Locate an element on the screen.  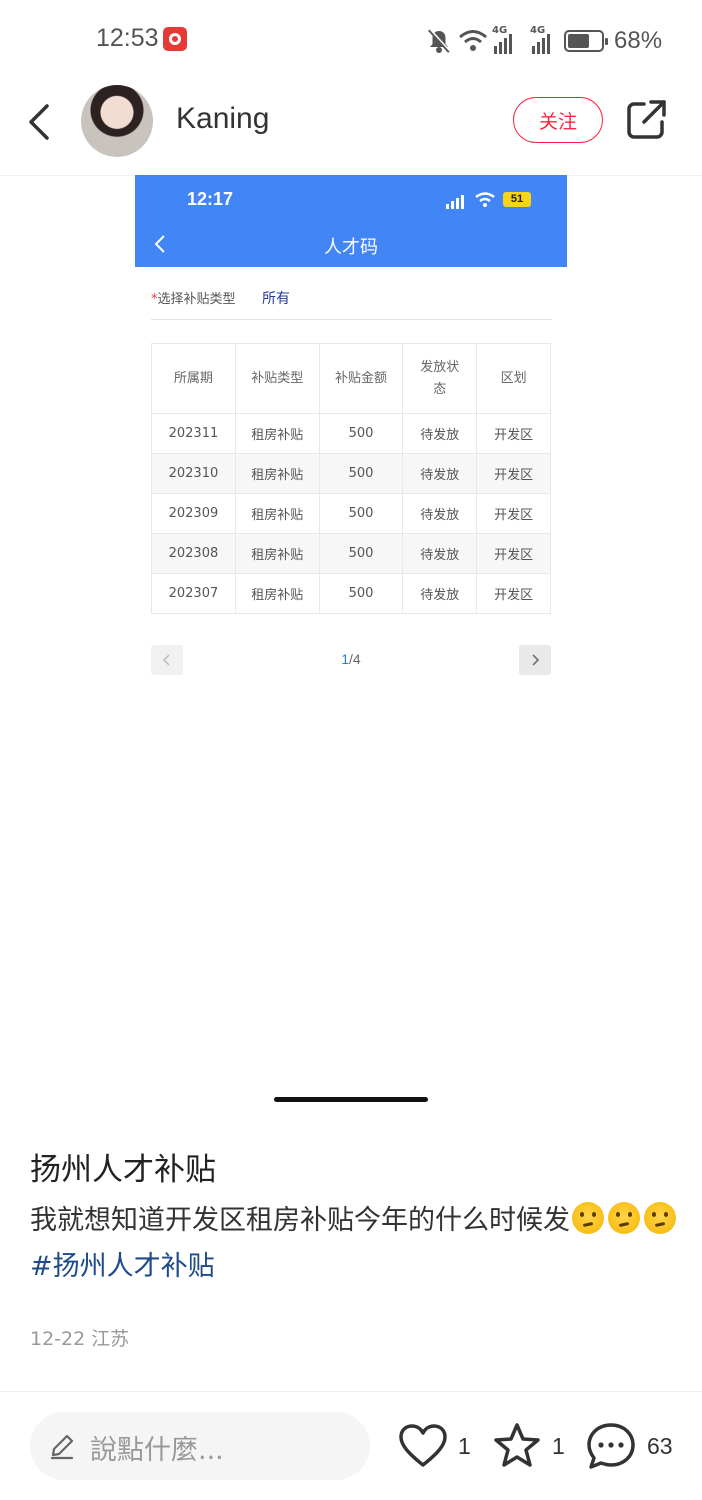
col-status-header: 发放状 态 is located at coordinates (440, 378).